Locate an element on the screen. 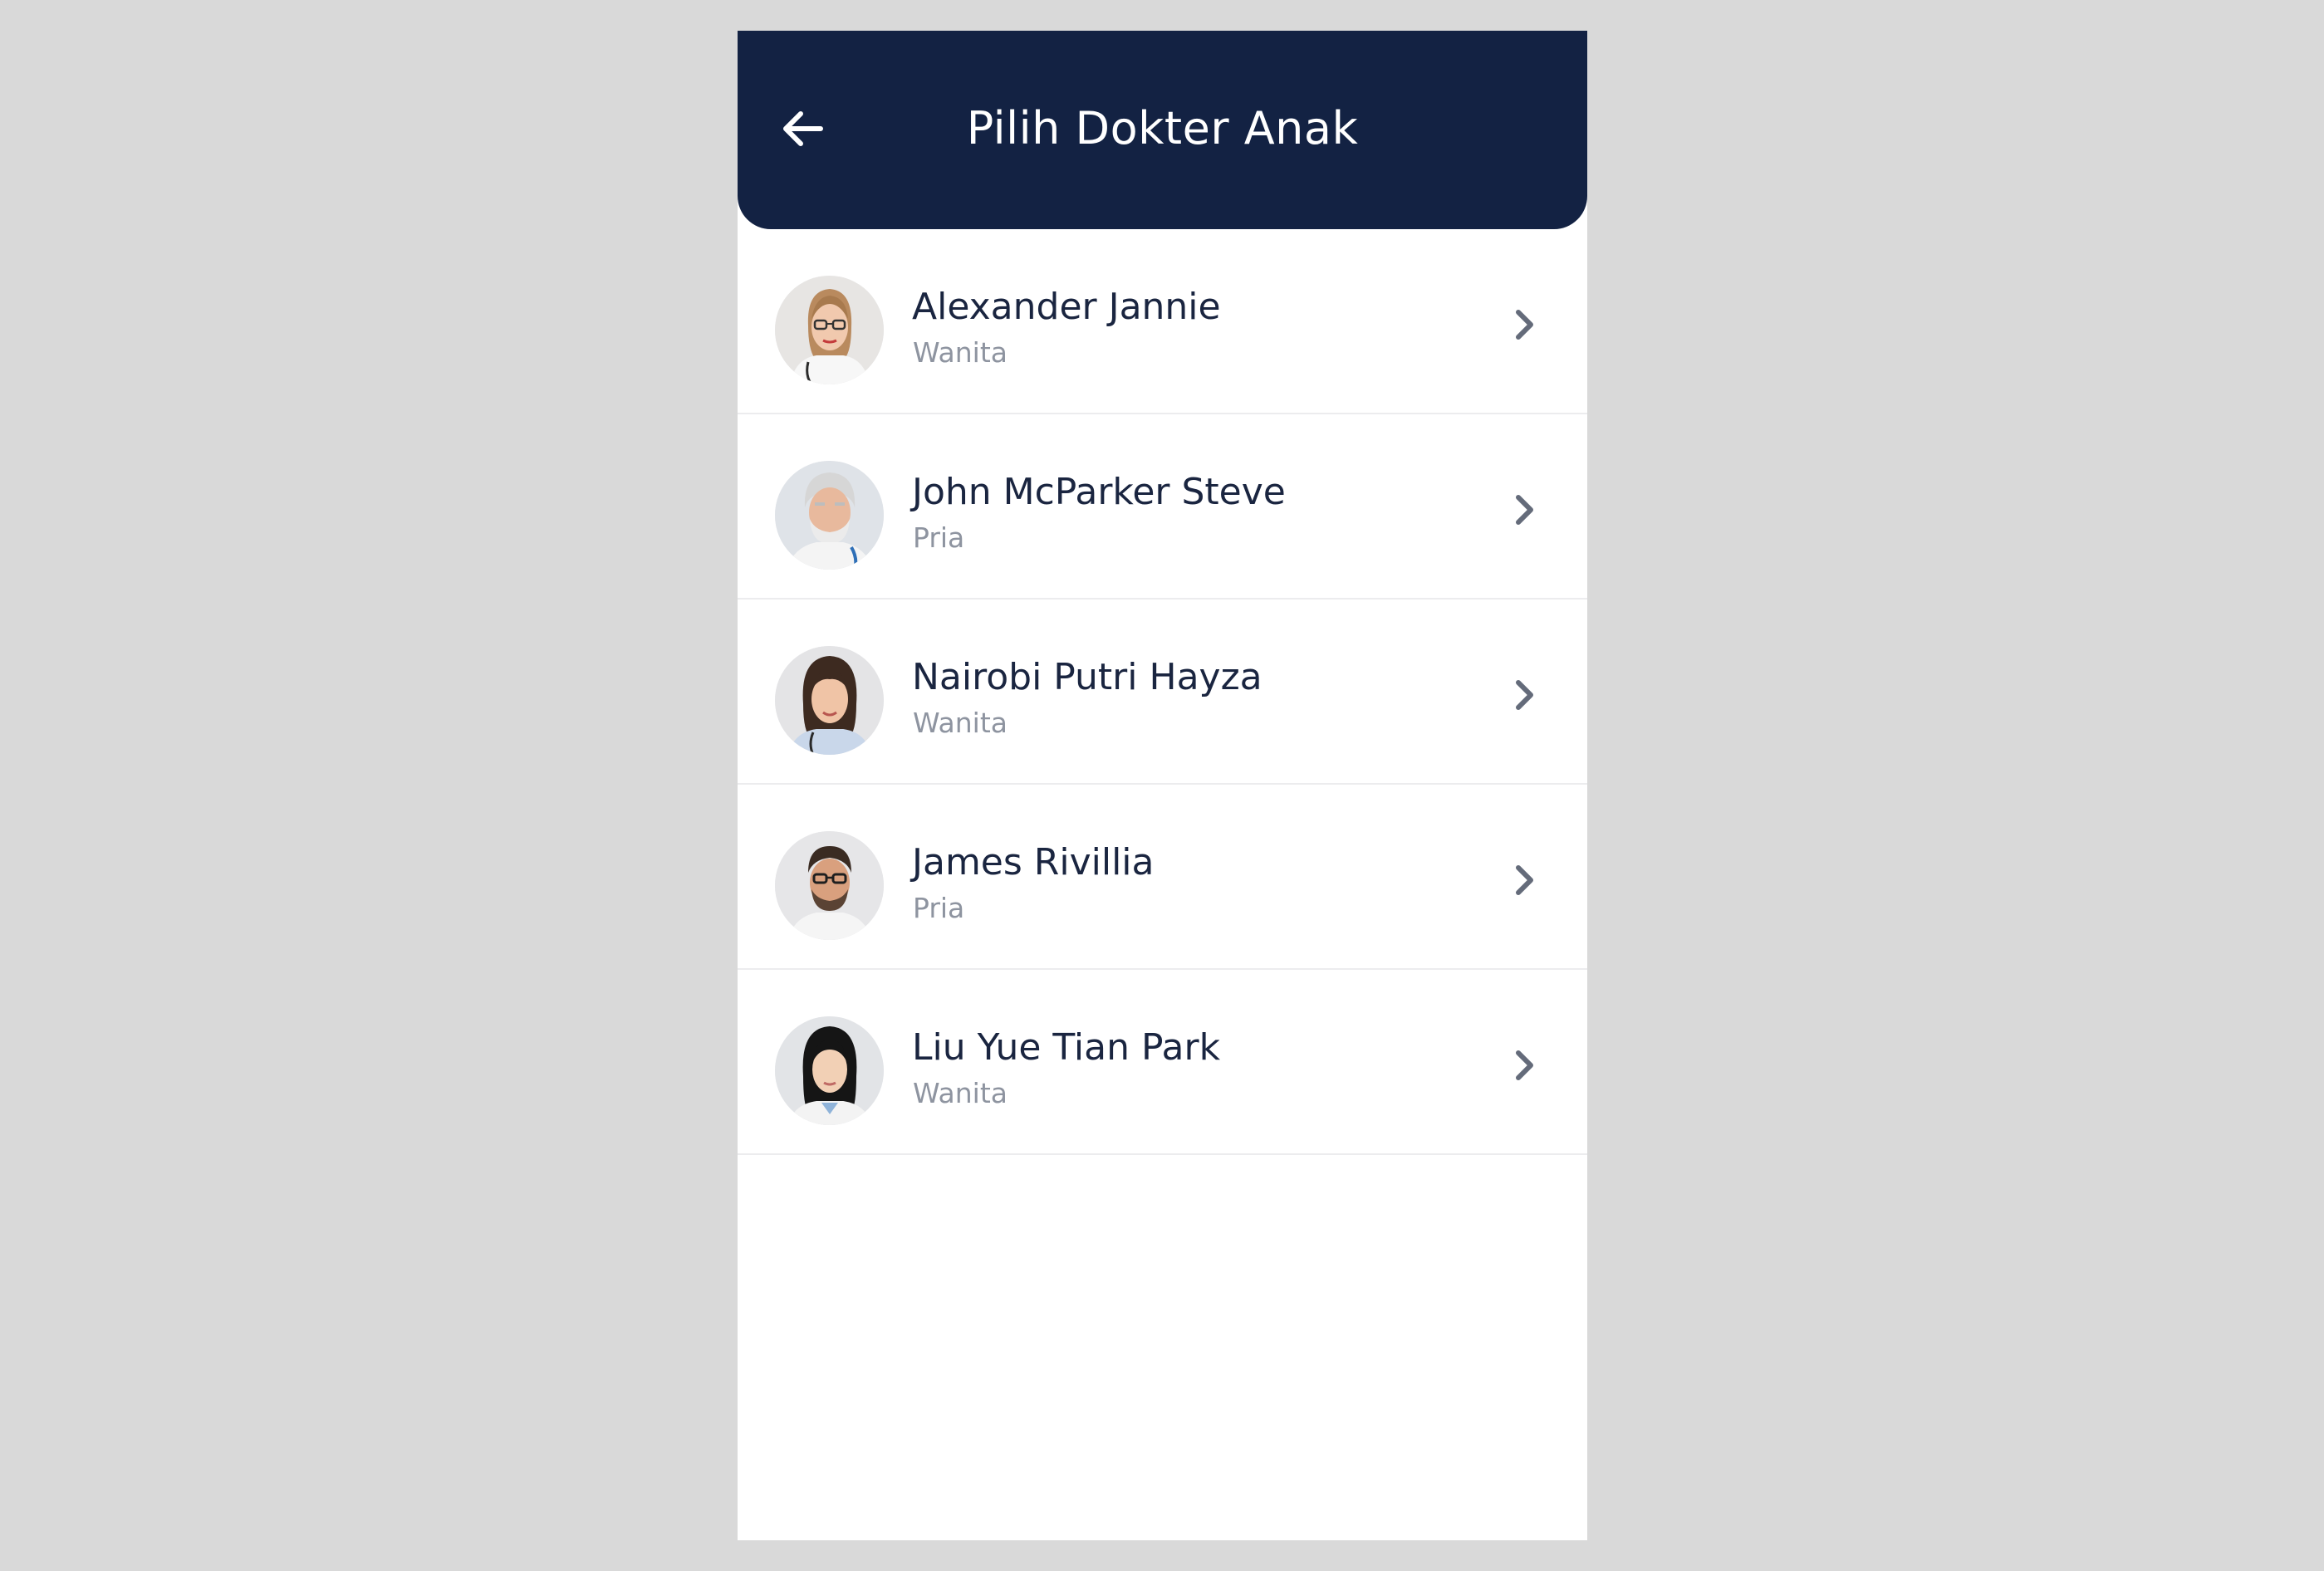  doctor-name: James Rivillia is located at coordinates (1033, 862).